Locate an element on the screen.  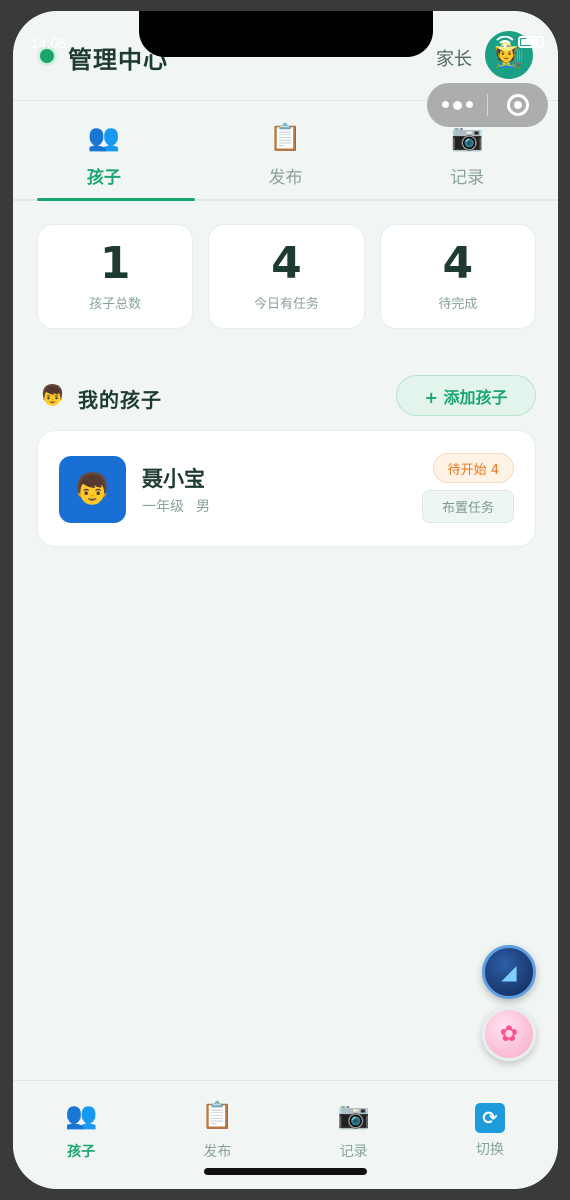
stat-value: 1 is located at coordinates (115, 263).